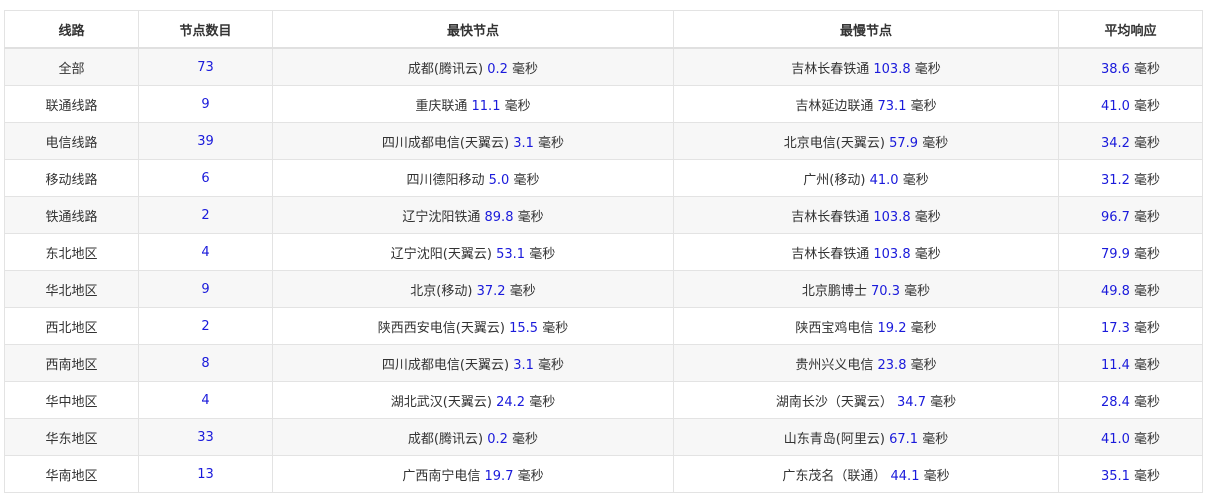  I want to click on route-cell: 华南地区, so click(71, 474).